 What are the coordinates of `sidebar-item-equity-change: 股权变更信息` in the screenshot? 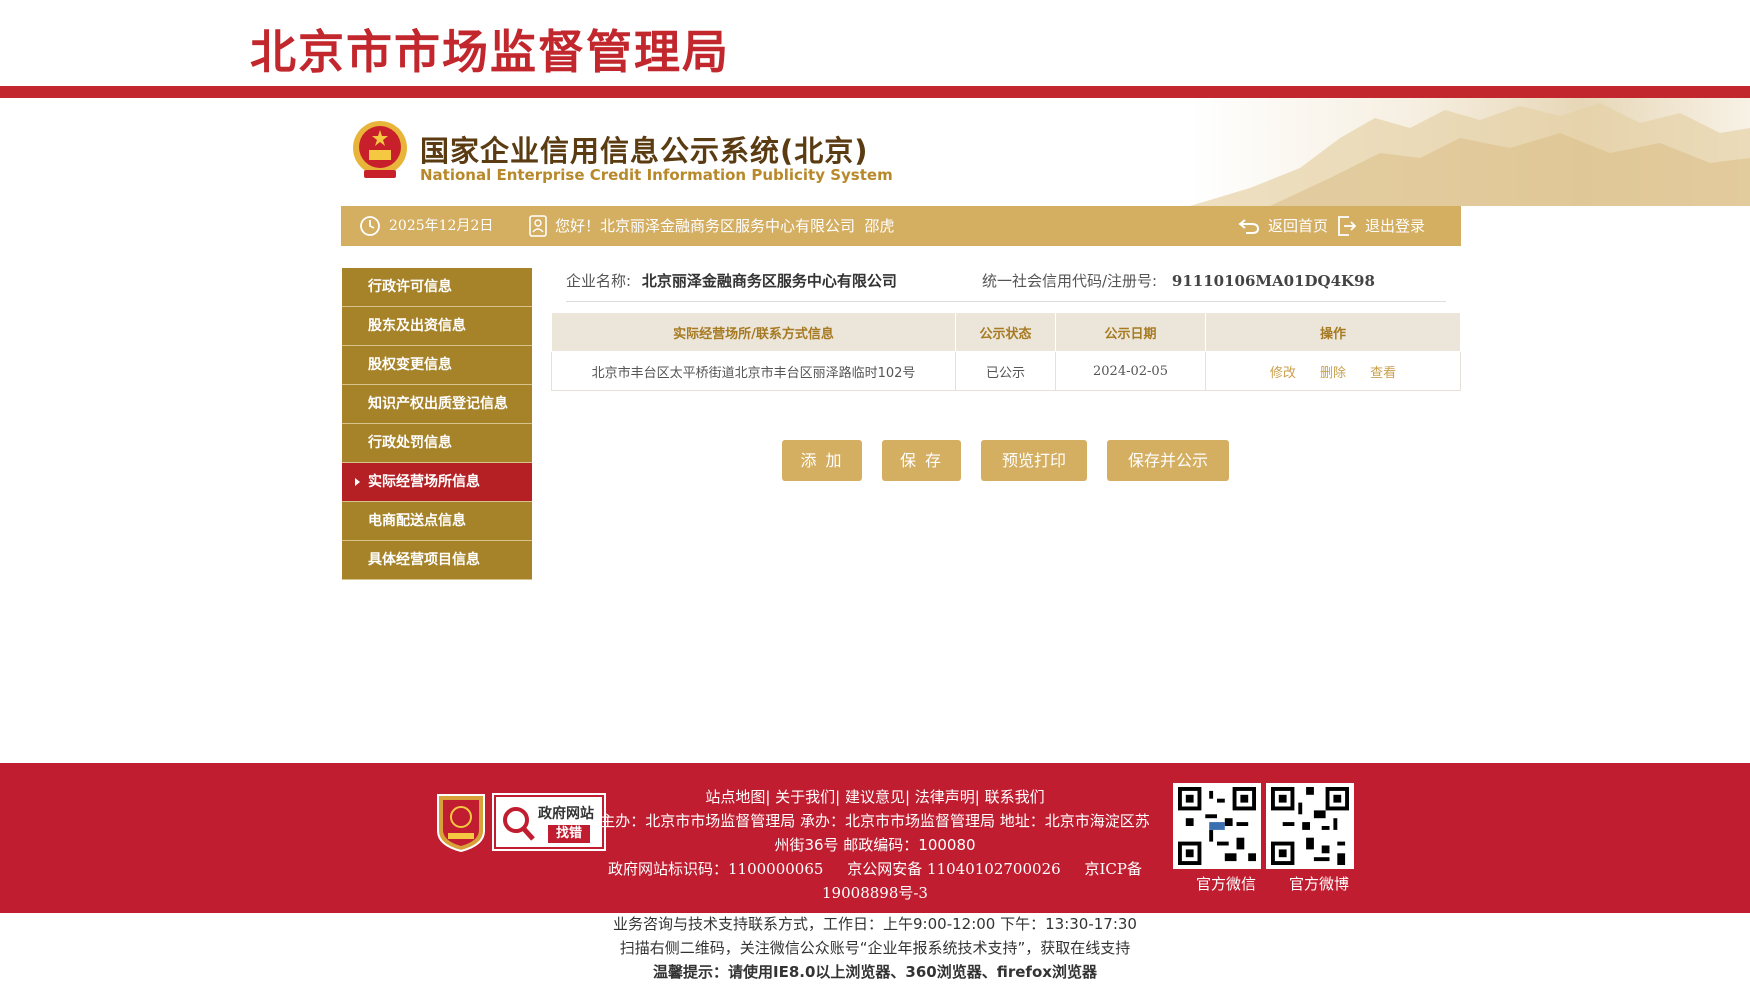 It's located at (437, 365).